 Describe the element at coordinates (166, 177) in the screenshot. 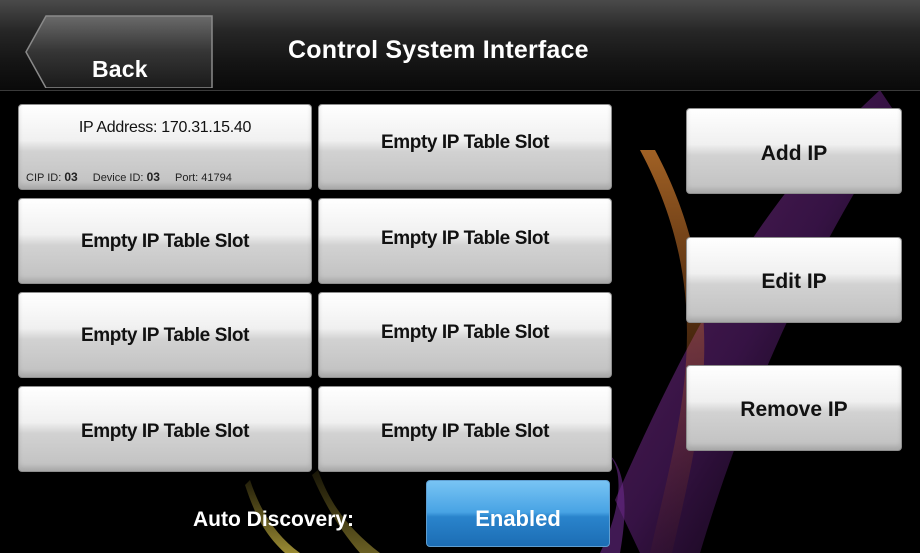

I see `ip-slot-details: CIP ID: 03 Device ID: 03 Port: 41794` at that location.